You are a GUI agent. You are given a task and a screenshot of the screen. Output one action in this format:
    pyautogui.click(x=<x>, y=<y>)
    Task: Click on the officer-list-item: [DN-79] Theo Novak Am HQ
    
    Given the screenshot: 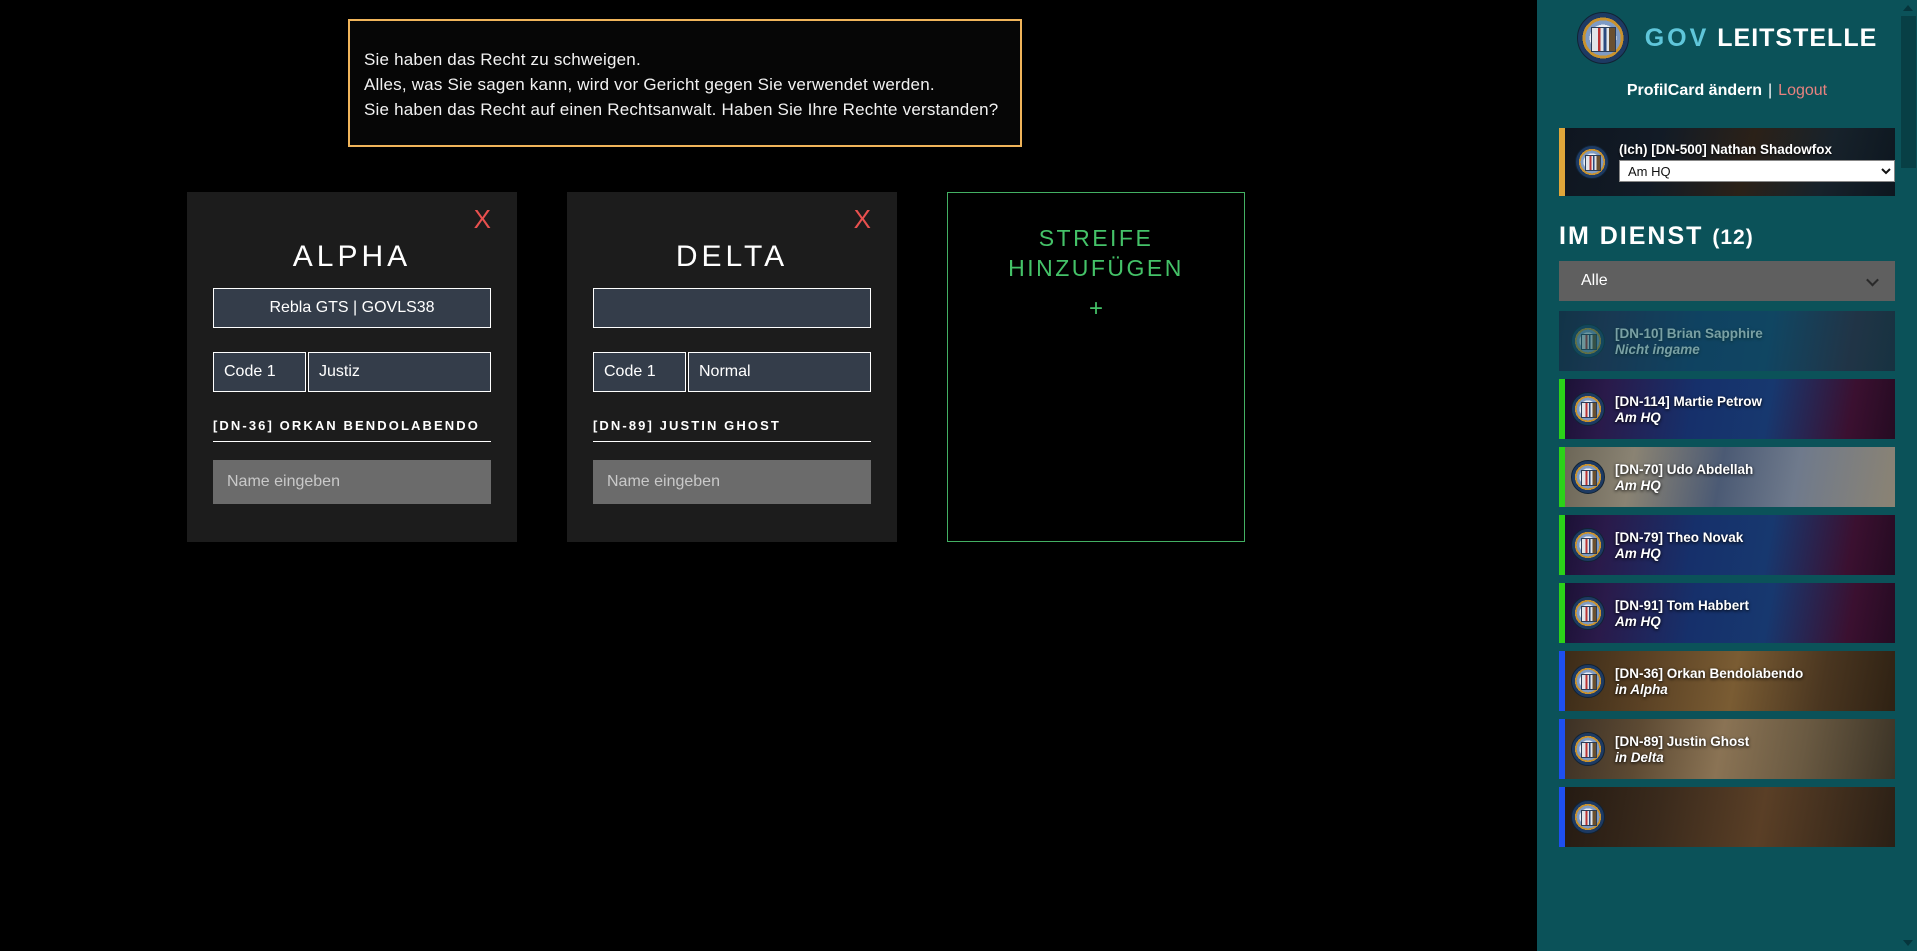 What is the action you would take?
    pyautogui.click(x=1727, y=545)
    